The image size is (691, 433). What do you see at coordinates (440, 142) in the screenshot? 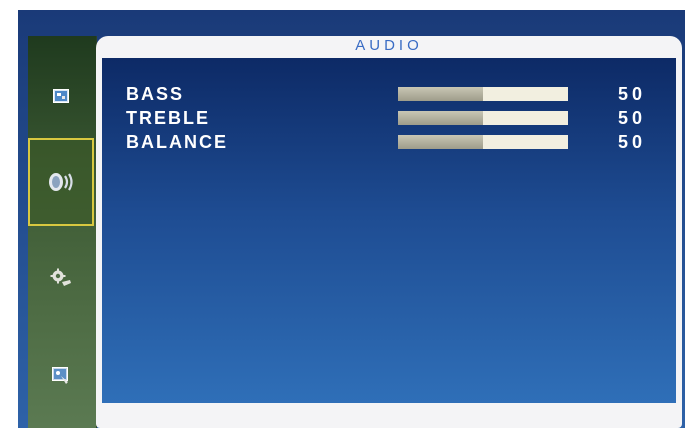
I see `balance-slider-fill` at bounding box center [440, 142].